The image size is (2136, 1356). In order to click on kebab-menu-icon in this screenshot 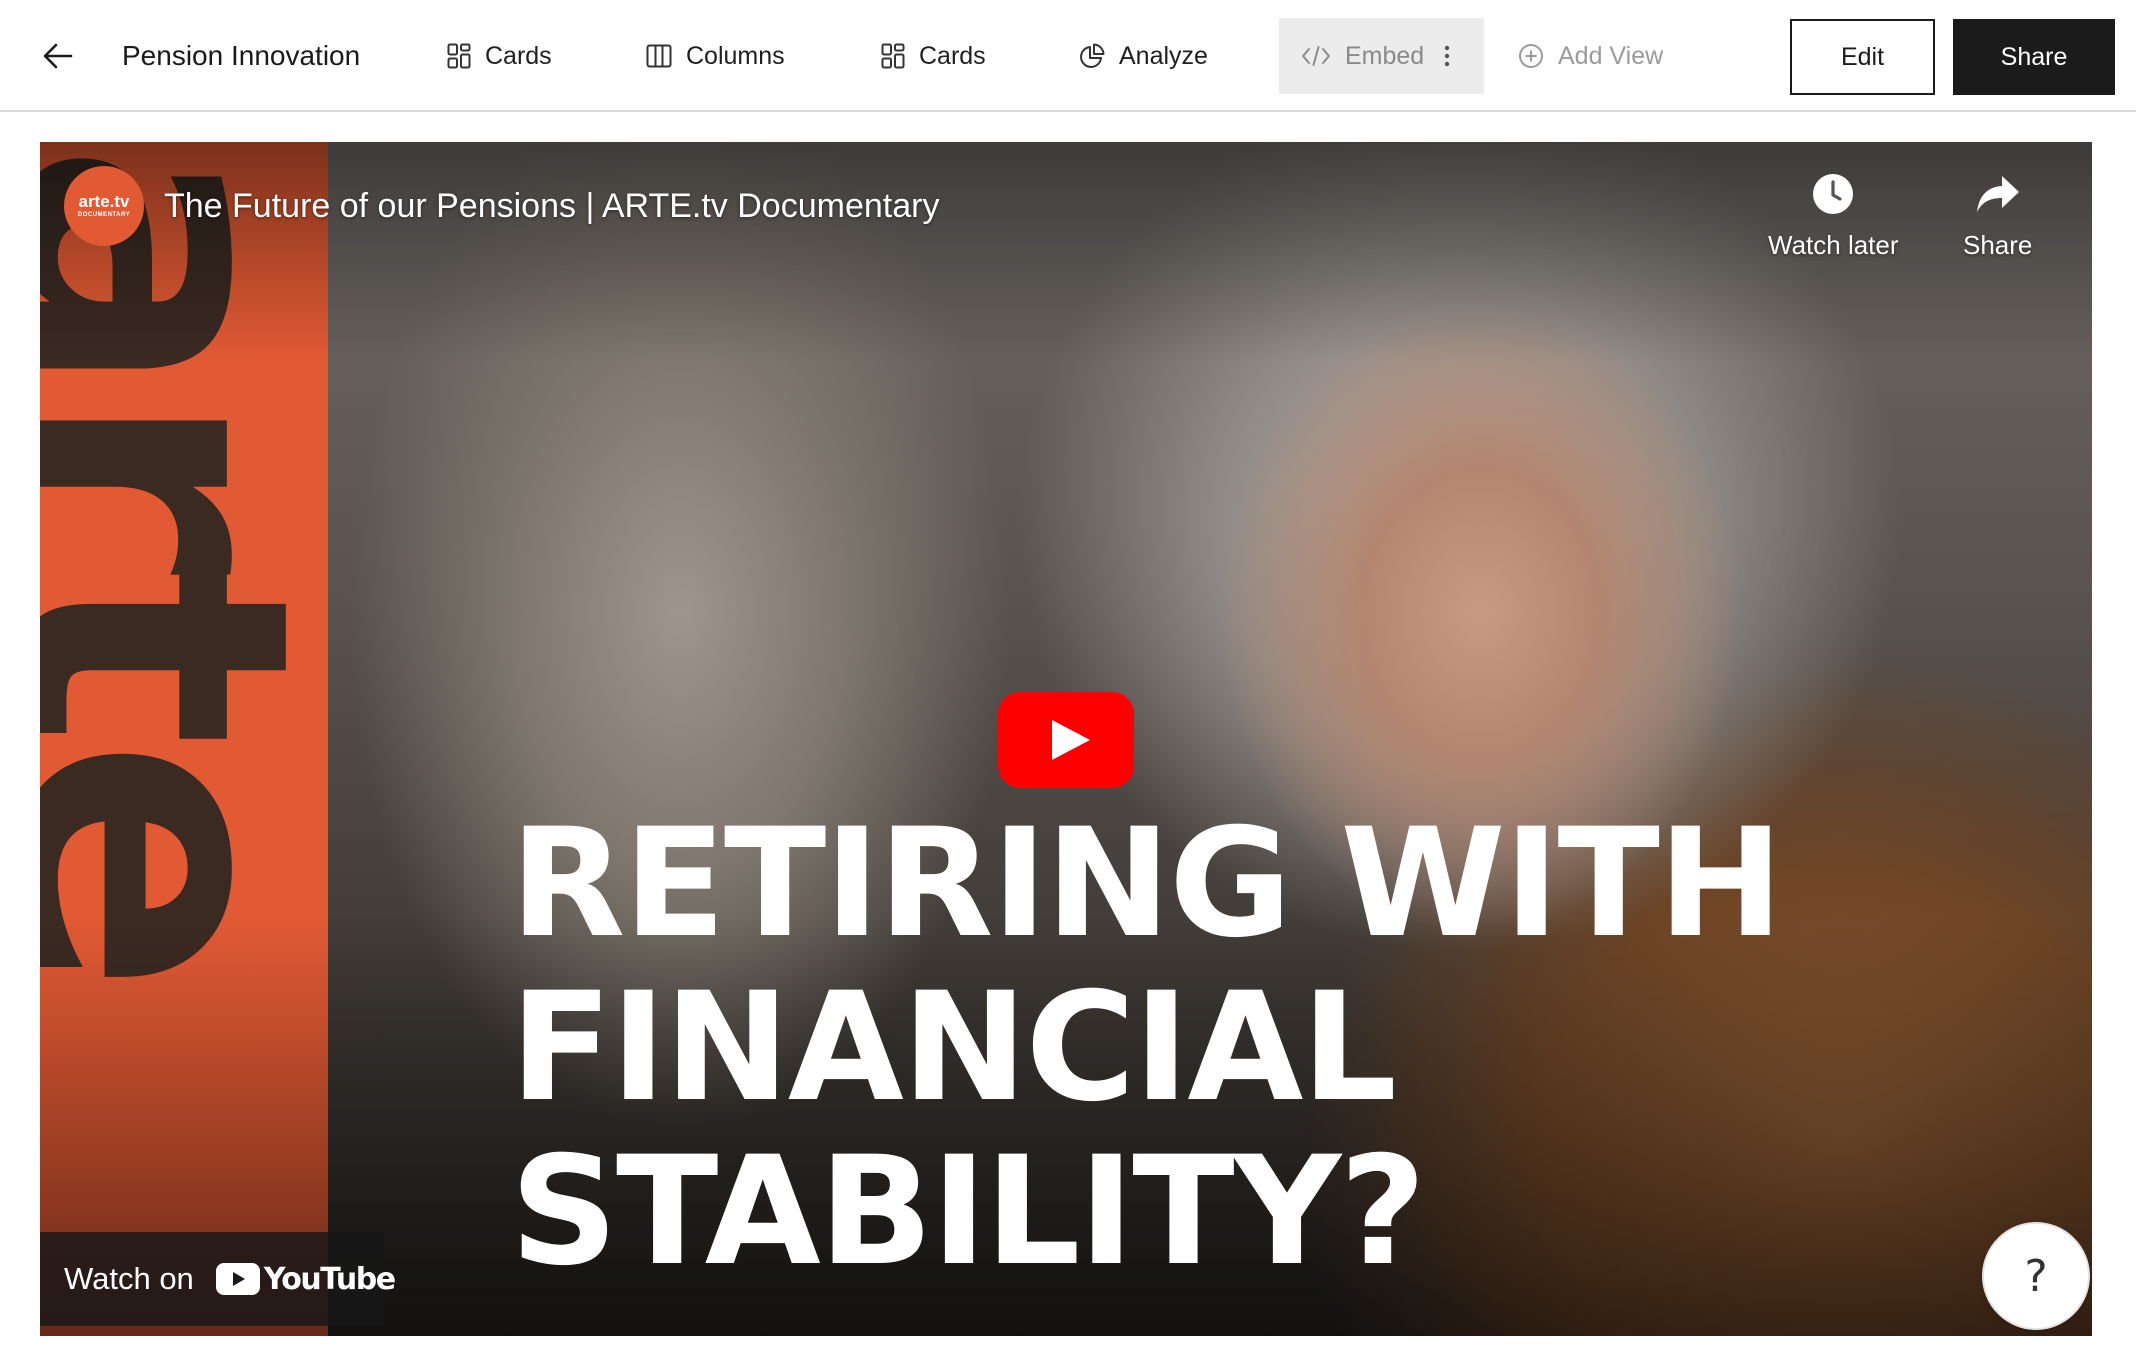, I will do `click(1454, 56)`.